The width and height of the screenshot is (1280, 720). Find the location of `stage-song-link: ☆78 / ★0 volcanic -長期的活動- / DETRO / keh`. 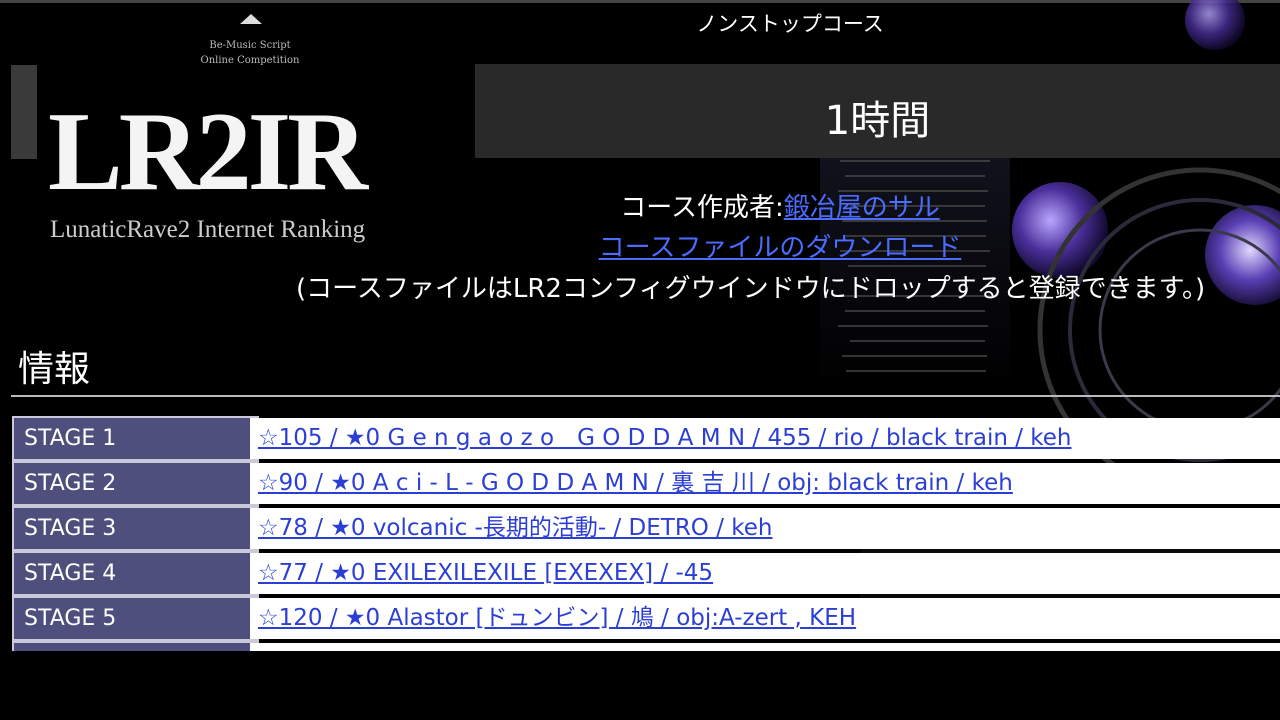

stage-song-link: ☆78 / ★0 volcanic -長期的活動- / DETRO / keh is located at coordinates (515, 528).